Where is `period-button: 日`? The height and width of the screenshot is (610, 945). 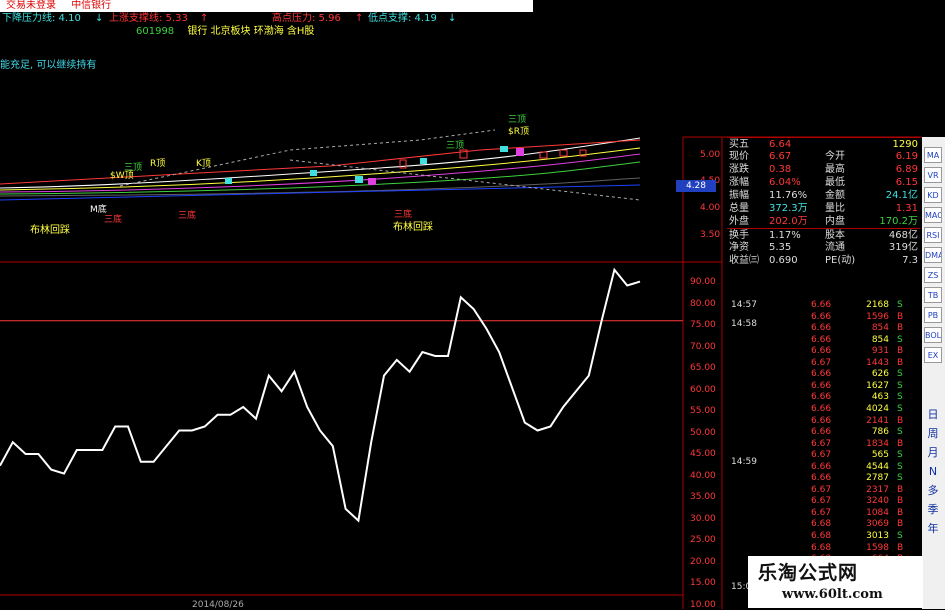 period-button: 日 is located at coordinates (933, 415).